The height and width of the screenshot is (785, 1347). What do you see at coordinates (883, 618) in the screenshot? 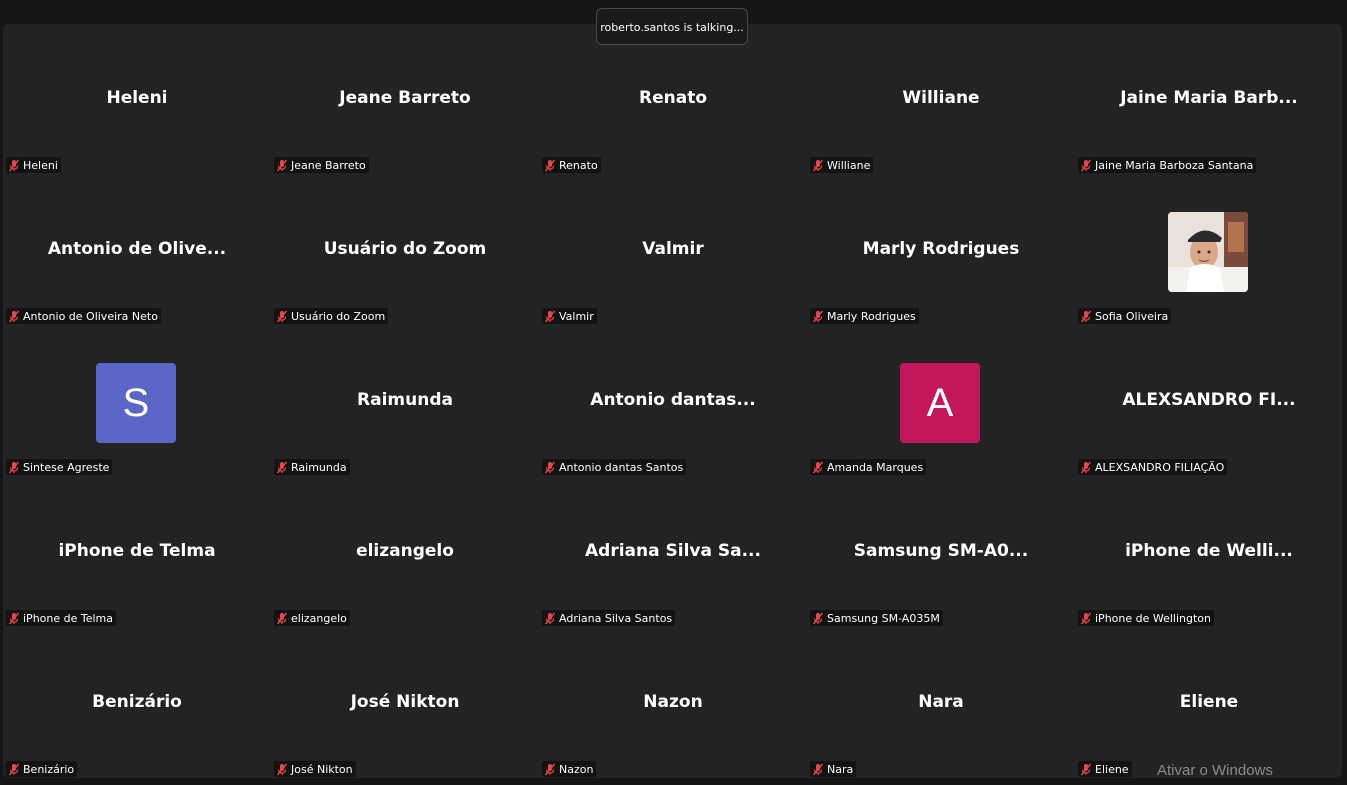
I see `participant-label-text: Samsung SM-A035M` at bounding box center [883, 618].